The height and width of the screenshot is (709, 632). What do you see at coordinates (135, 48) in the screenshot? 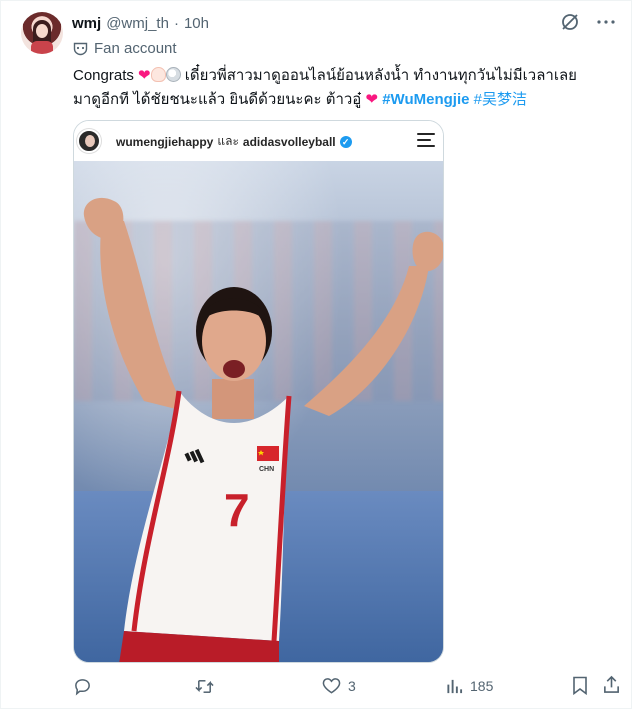
I see `fan-account-text: Fan account` at bounding box center [135, 48].